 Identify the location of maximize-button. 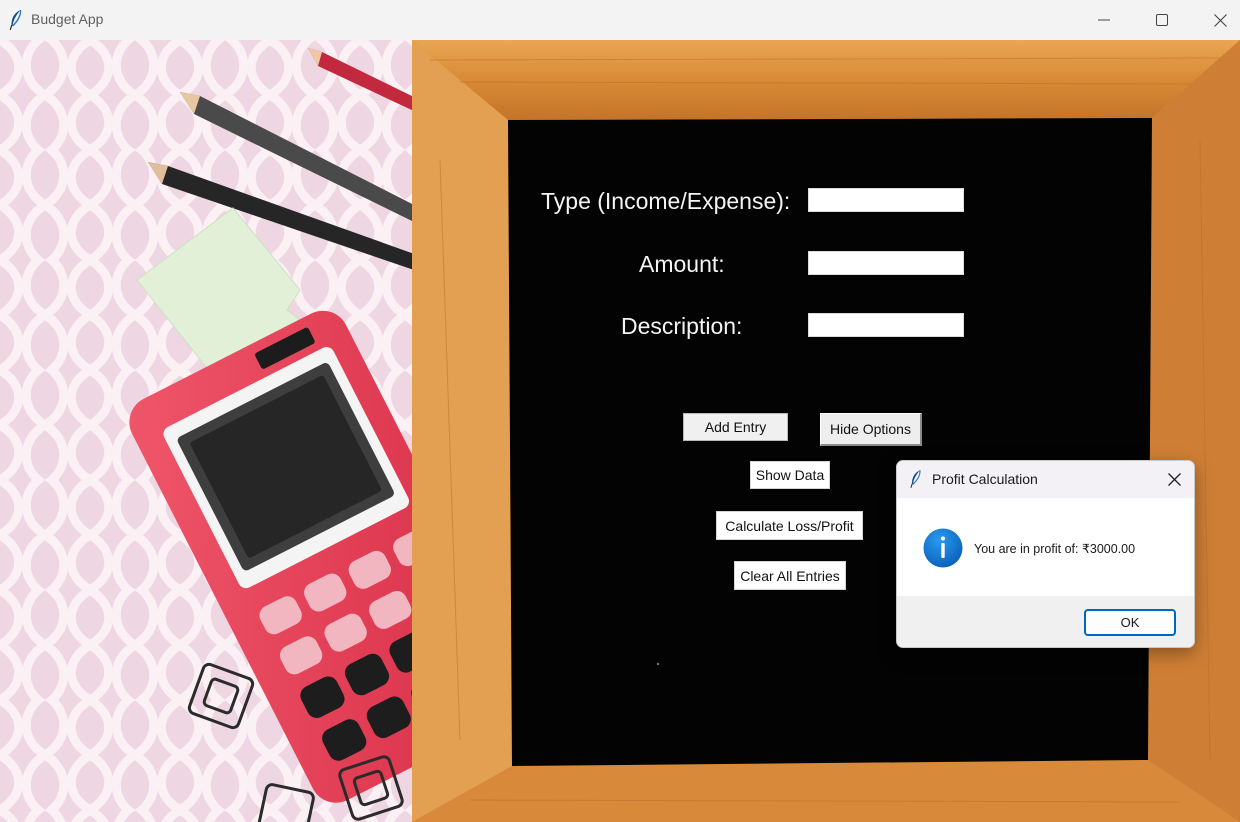
(1162, 20).